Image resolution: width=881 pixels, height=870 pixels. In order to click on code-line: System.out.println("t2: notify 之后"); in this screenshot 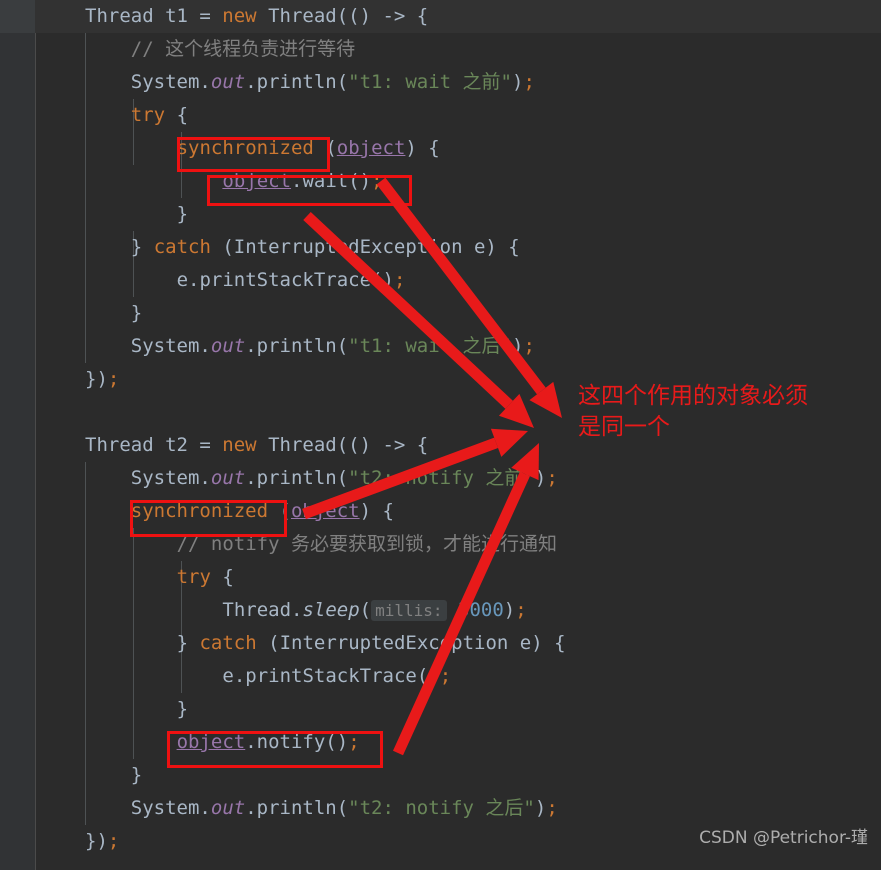, I will do `click(279, 808)`.